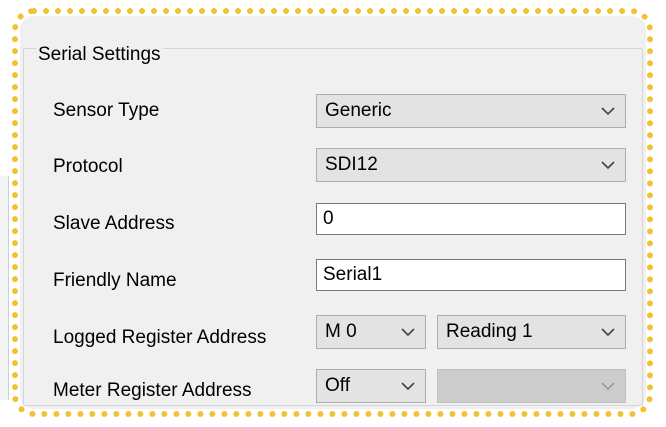  Describe the element at coordinates (471, 165) in the screenshot. I see `protocol-dropdown: SDI12` at that location.